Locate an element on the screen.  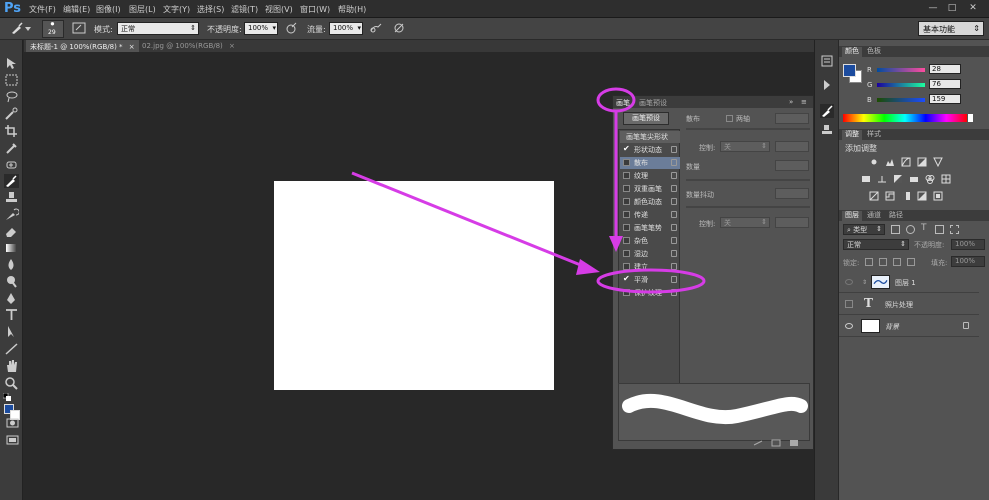
move-tool-icon is located at coordinates (11, 63).